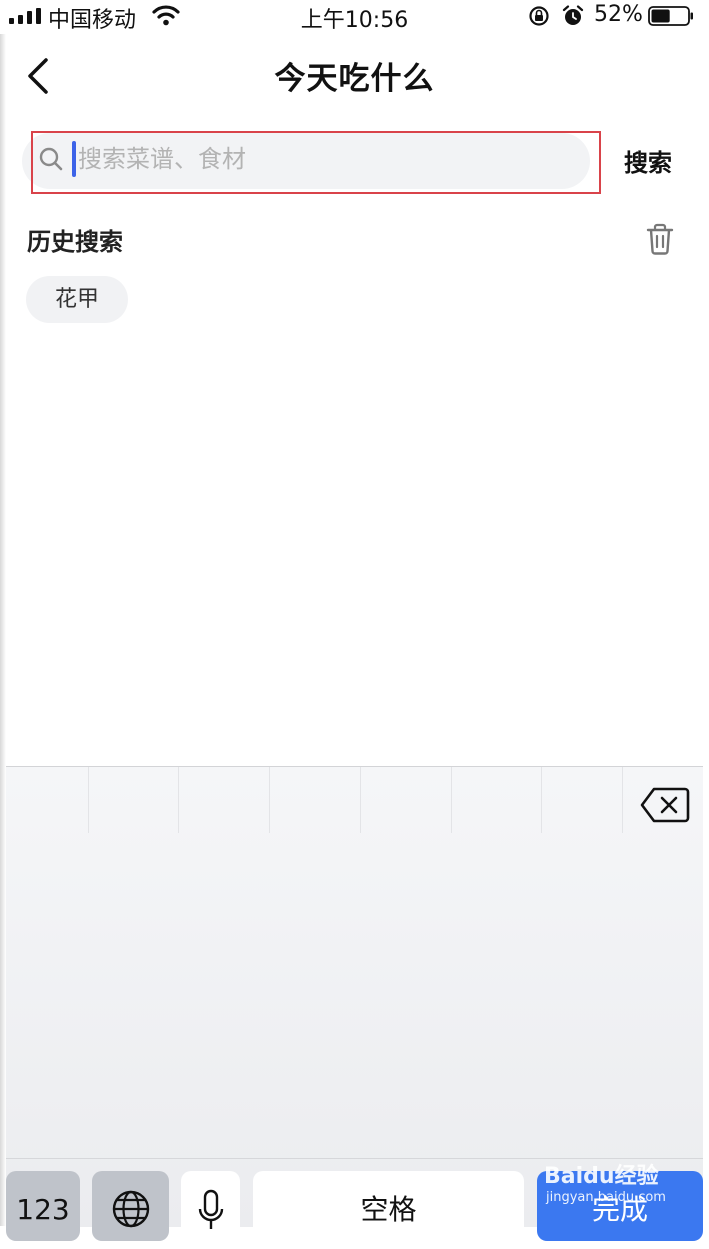 The image size is (709, 1249). What do you see at coordinates (43, 1206) in the screenshot?
I see `numbers-key: 123` at bounding box center [43, 1206].